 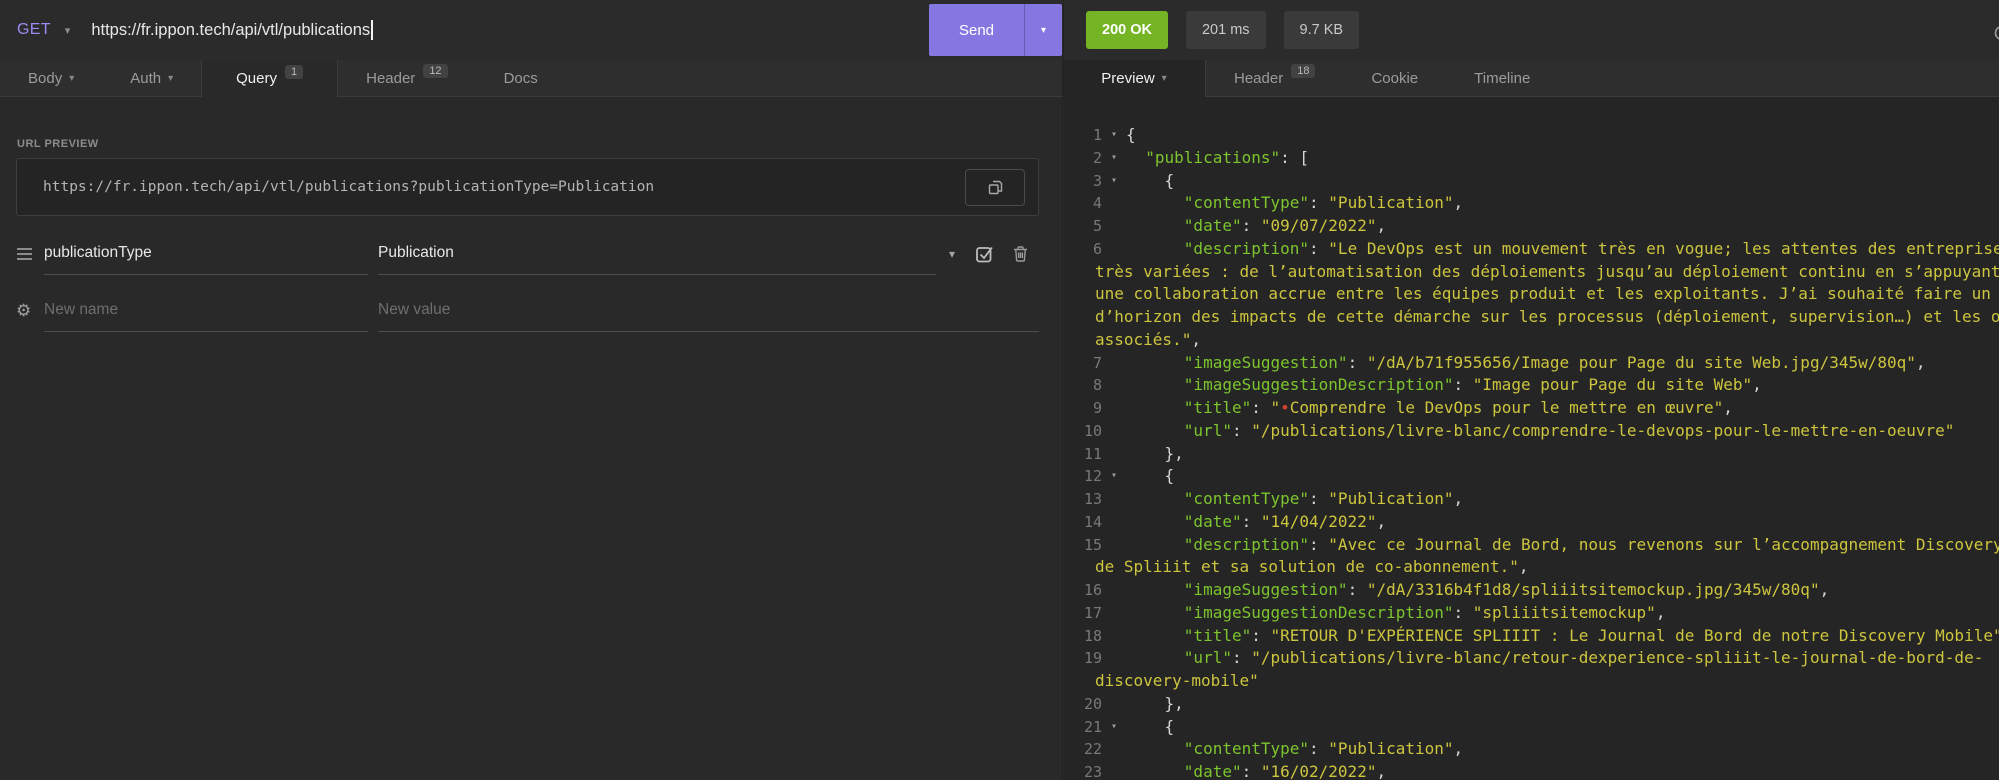 What do you see at coordinates (1092, 453) in the screenshot?
I see `line-number: 11` at bounding box center [1092, 453].